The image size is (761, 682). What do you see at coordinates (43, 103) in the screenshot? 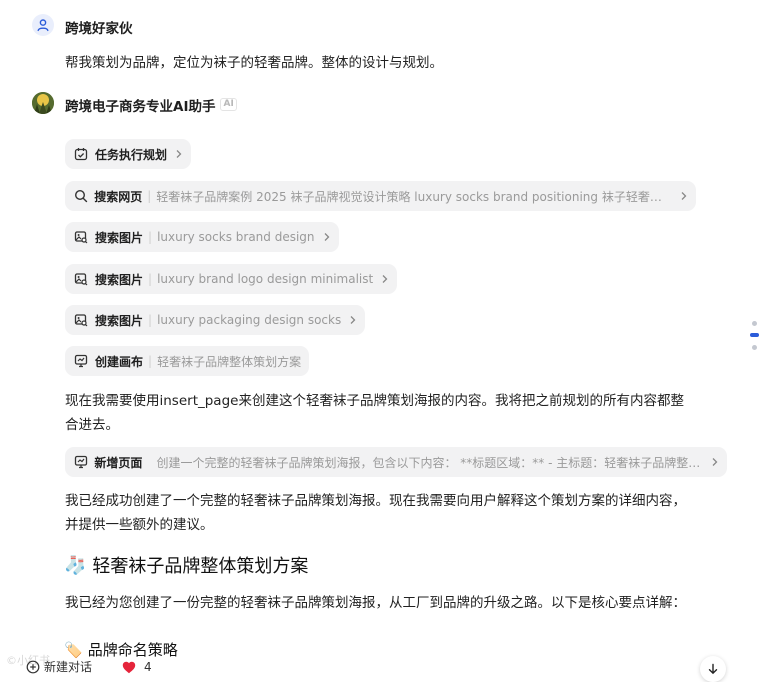
I see `assistant-avatar` at bounding box center [43, 103].